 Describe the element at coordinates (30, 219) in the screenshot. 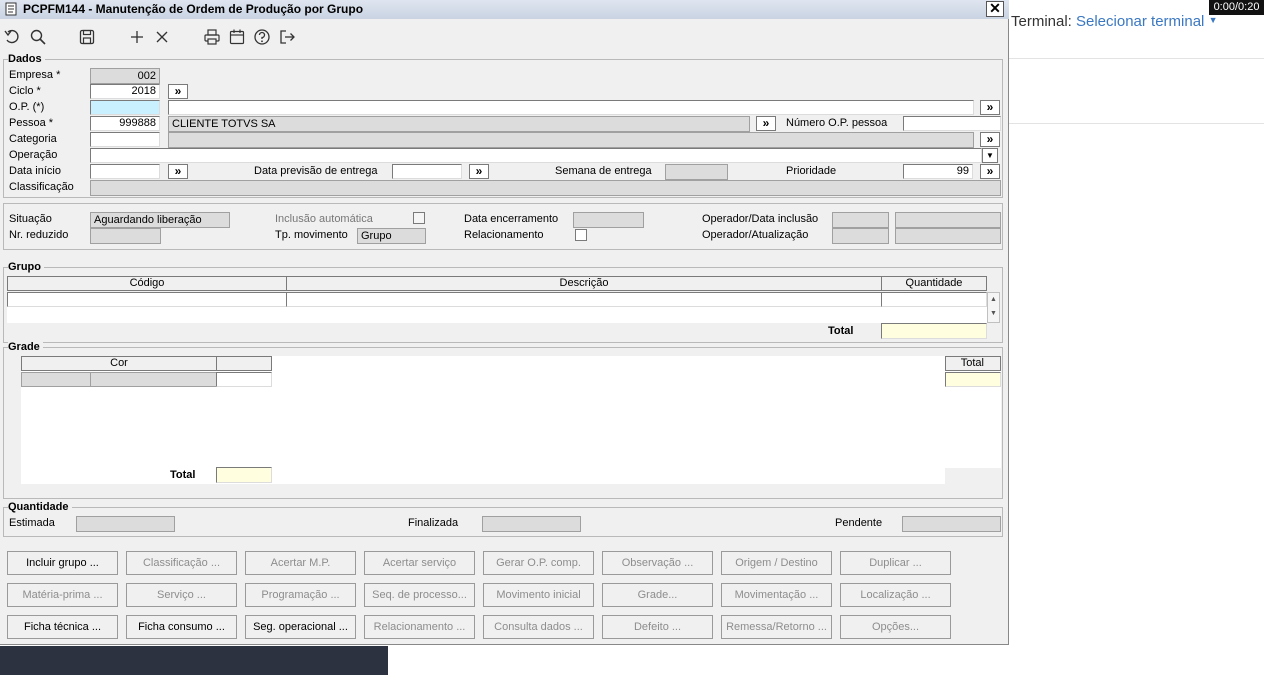

I see `situacao-label: Situação` at that location.